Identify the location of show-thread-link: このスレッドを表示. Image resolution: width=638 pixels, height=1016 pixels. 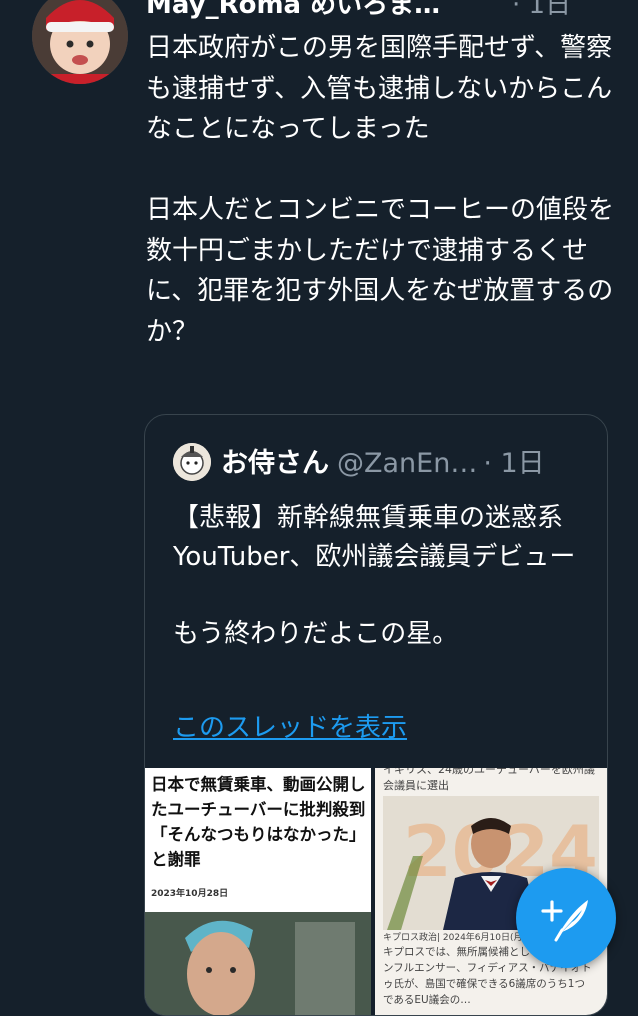
(290, 725).